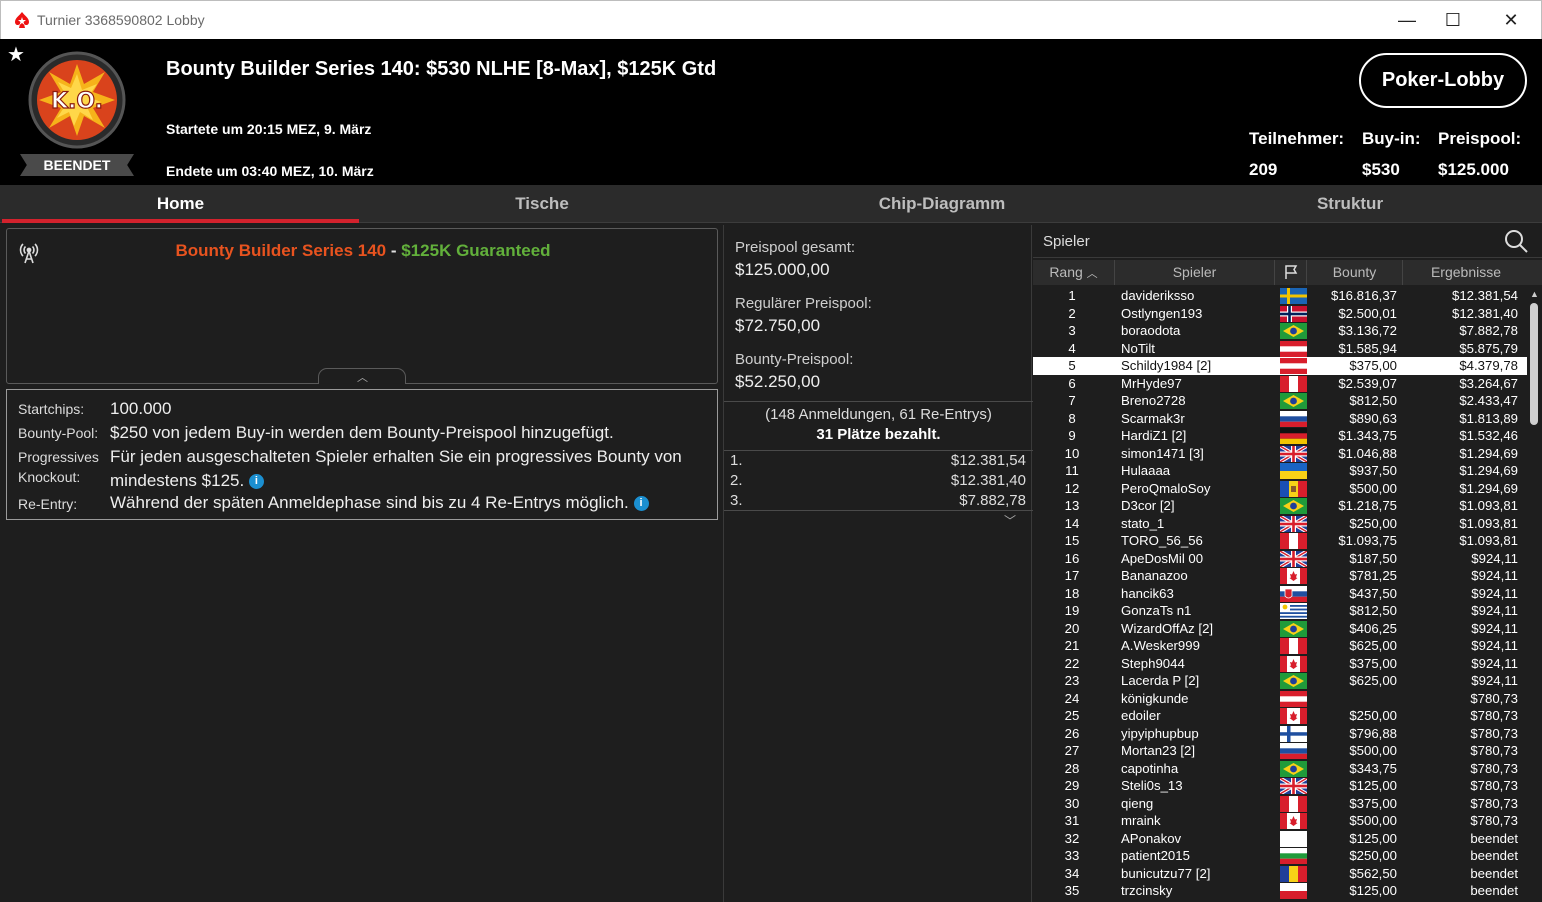 The width and height of the screenshot is (1542, 902). I want to click on player-row: 28 capotinha $343,75 $780,73, so click(1280, 769).